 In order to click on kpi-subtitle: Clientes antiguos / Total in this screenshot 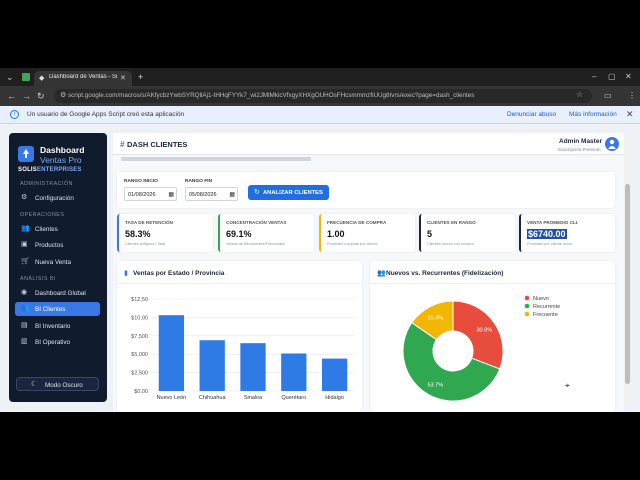, I will do `click(145, 244)`.